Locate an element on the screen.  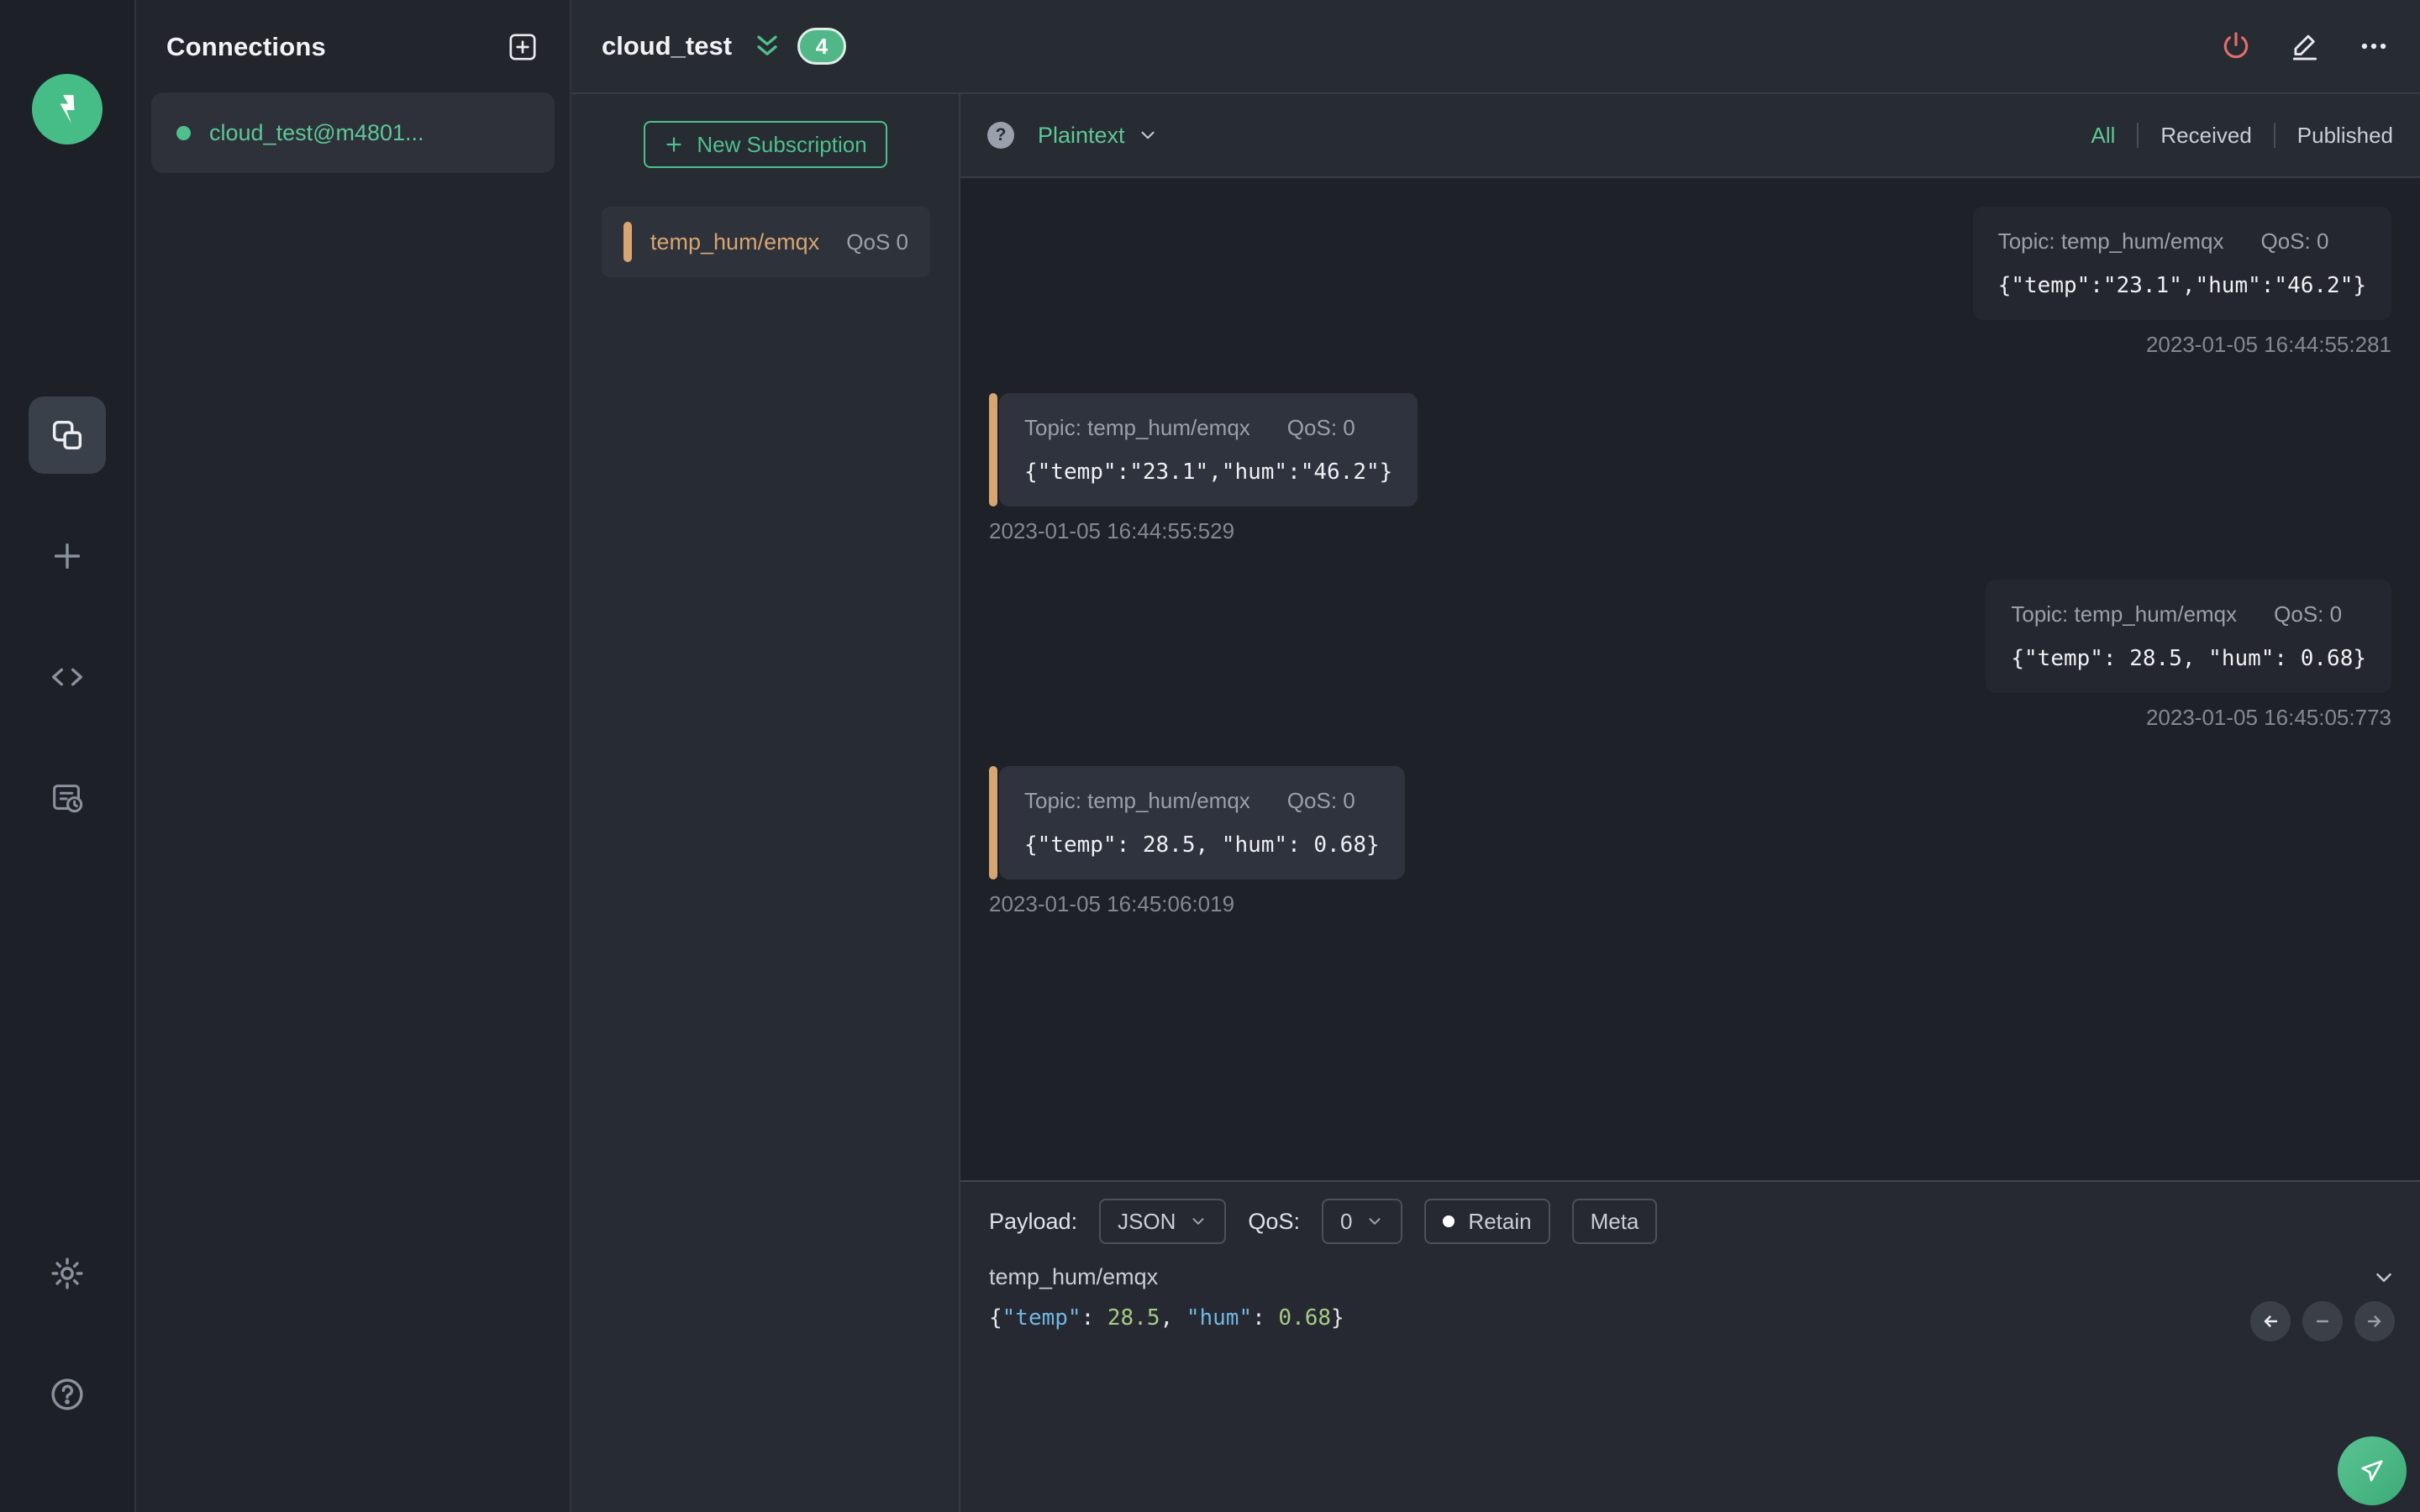
arrow-left-icon is located at coordinates (2271, 1321).